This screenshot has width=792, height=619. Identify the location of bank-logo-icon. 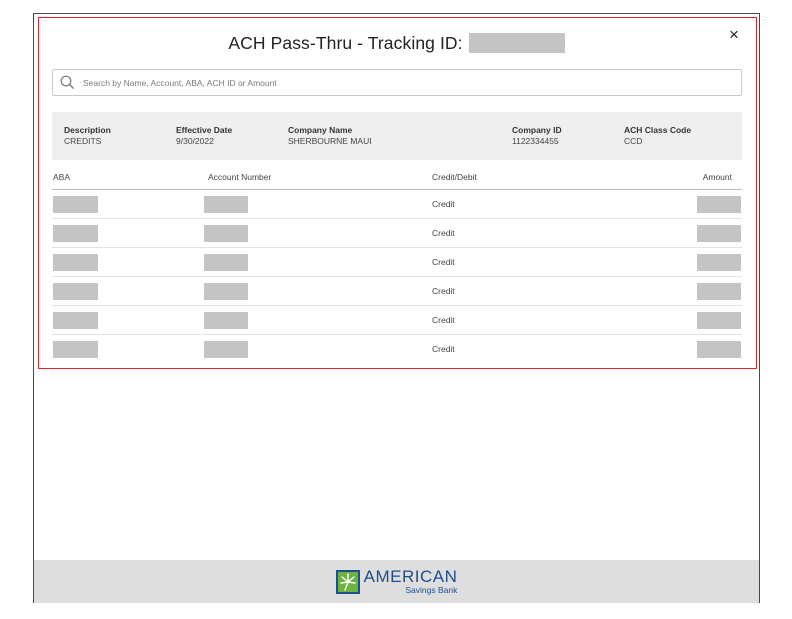
(347, 581).